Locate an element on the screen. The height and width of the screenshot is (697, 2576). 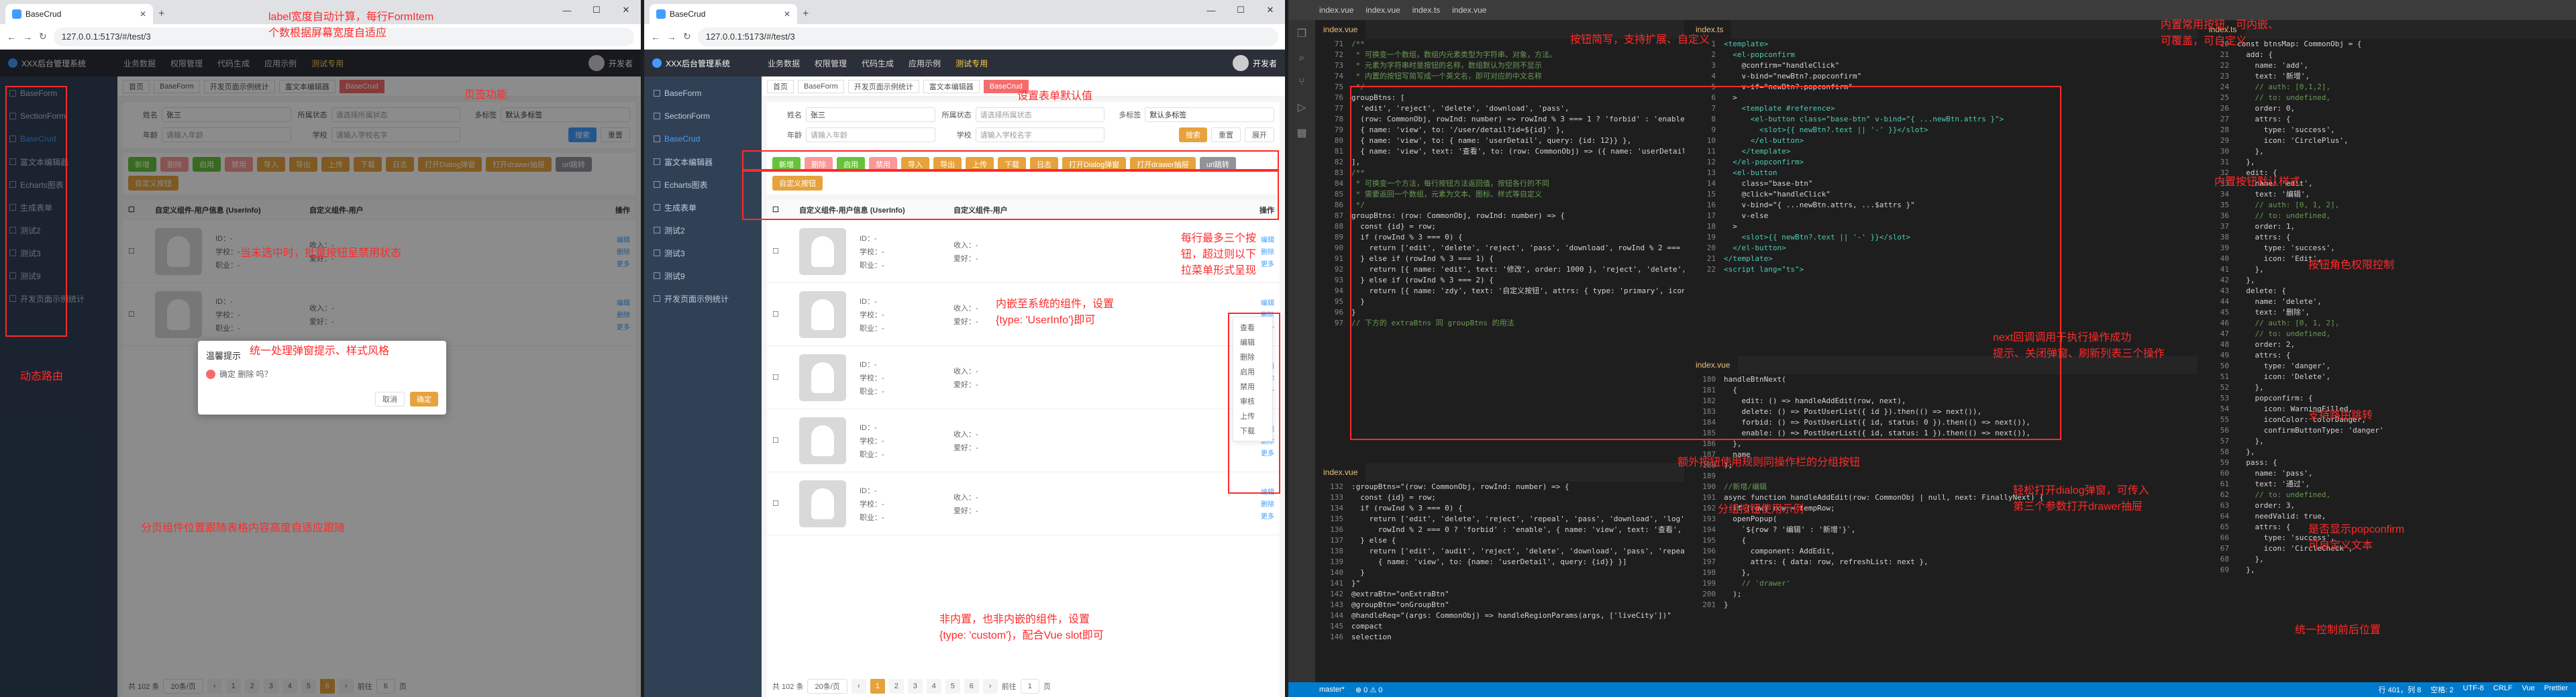
close-tab-icon: ✕ is located at coordinates (787, 14).